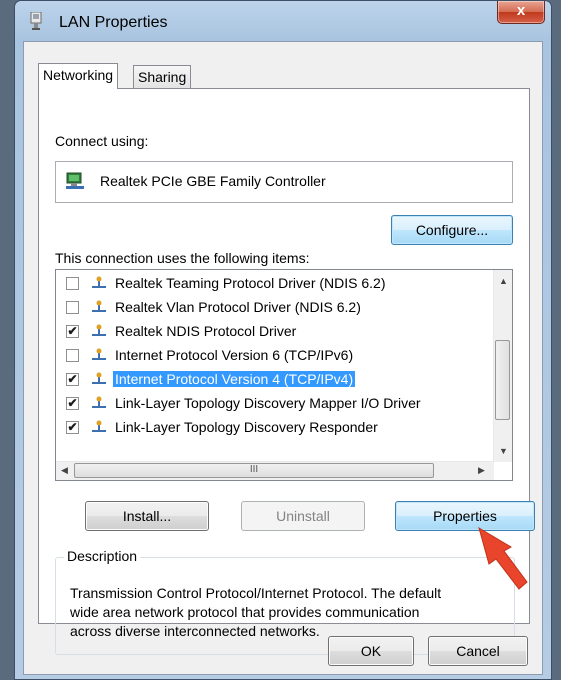  Describe the element at coordinates (254, 470) in the screenshot. I see `horizontal-scroll-thumb: III` at that location.